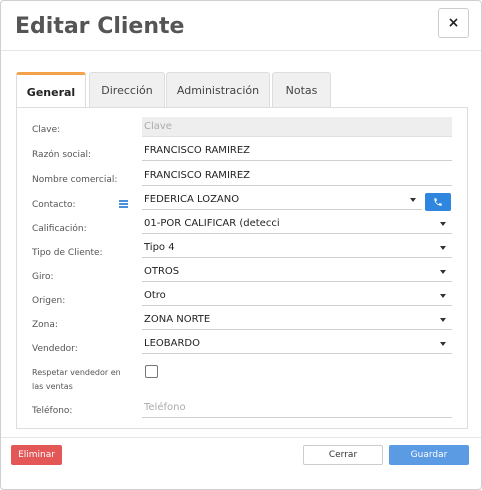 The image size is (482, 490). I want to click on calificacion-select: 01-POR CALIFICAR (detecci, so click(297, 224).